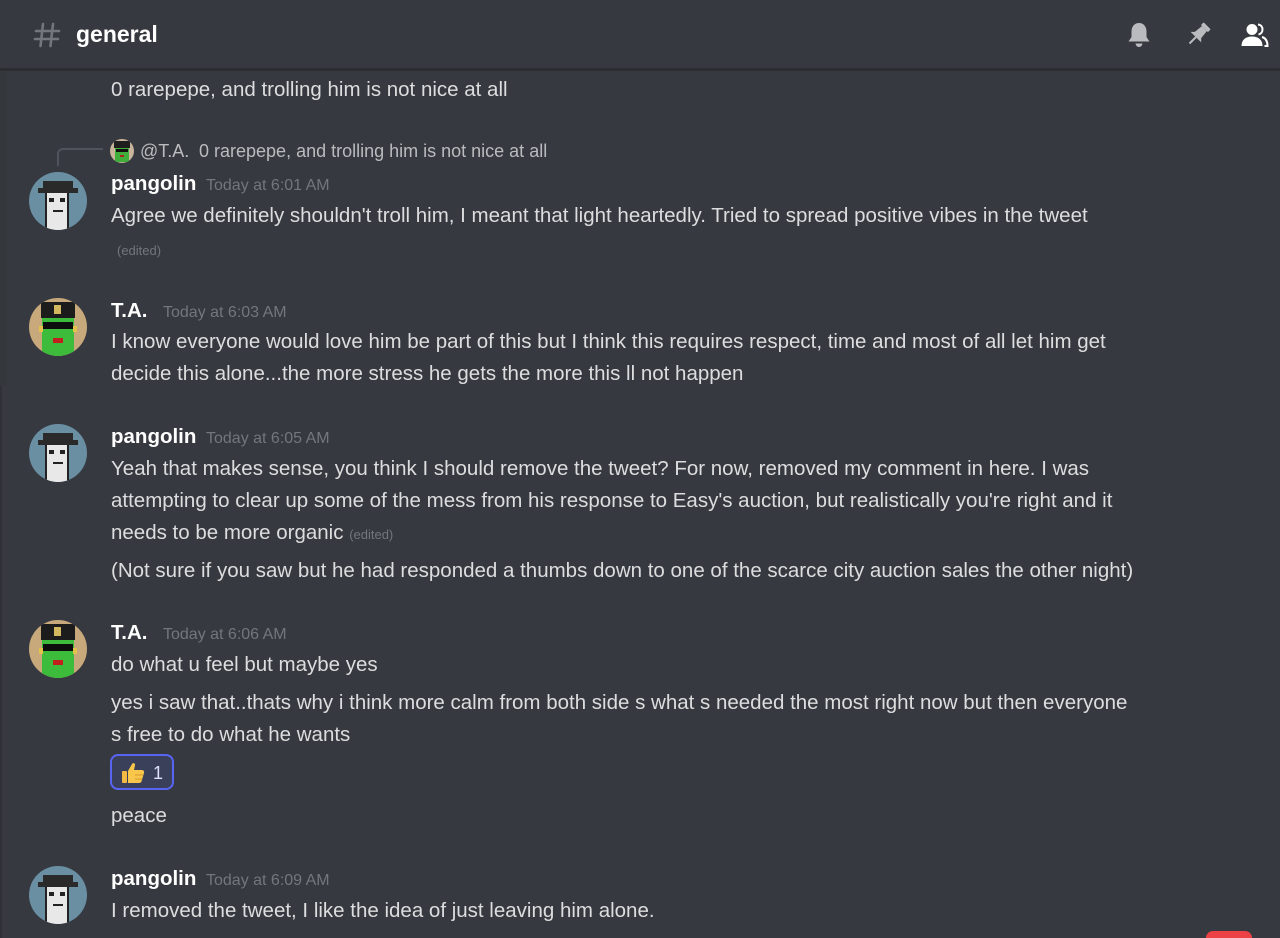 The image size is (1280, 938). Describe the element at coordinates (268, 438) in the screenshot. I see `message-timestamp: Today at 6:05 AM` at that location.